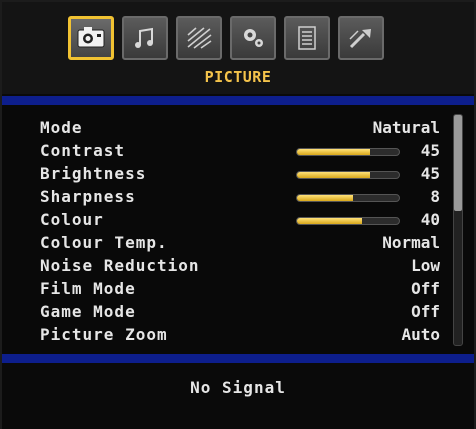 The image size is (476, 429). I want to click on menu-item-label: Noise Reduction, so click(120, 265).